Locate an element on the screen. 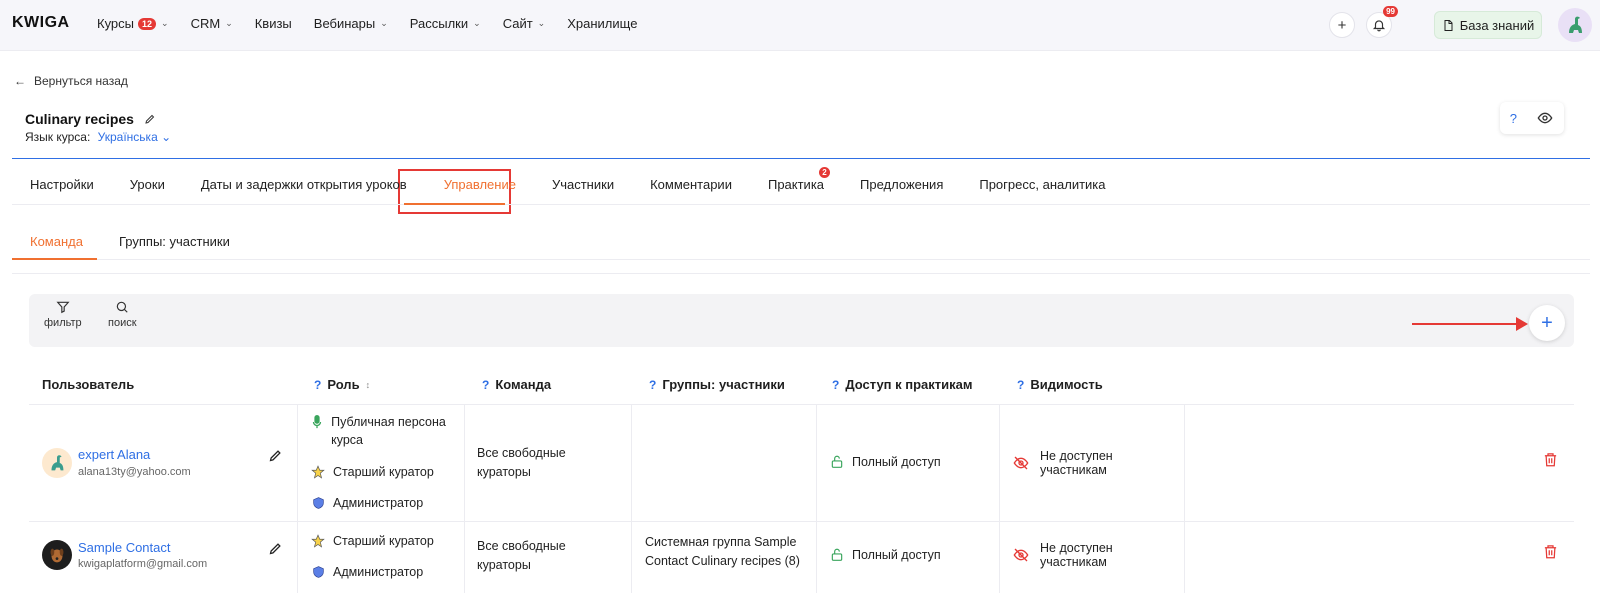 The width and height of the screenshot is (1600, 593). annotation-arrow-head is located at coordinates (1522, 324).